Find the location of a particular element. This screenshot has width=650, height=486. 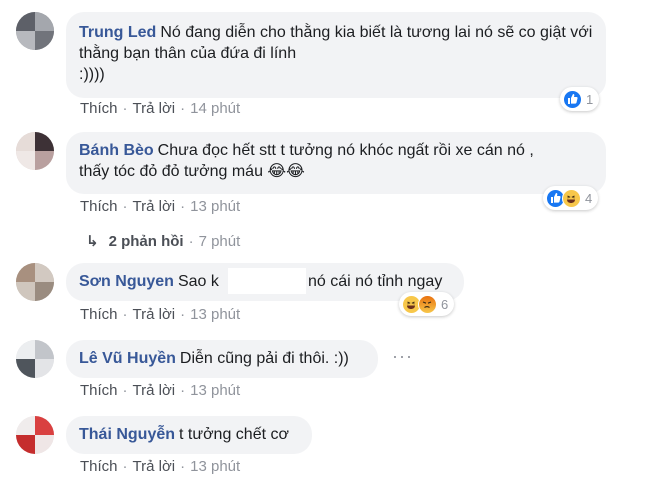

comment-text: Sao k is located at coordinates (198, 281).